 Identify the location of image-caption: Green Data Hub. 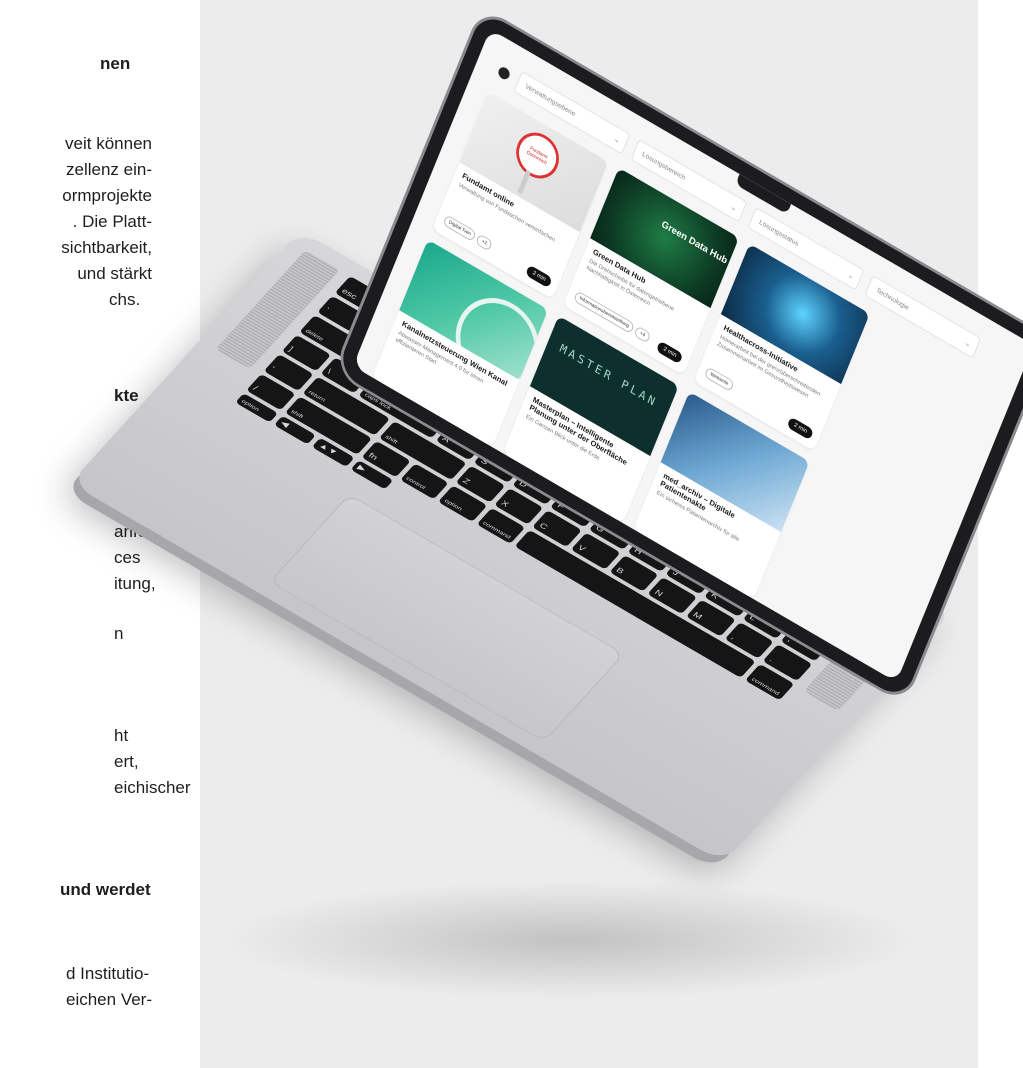
(694, 243).